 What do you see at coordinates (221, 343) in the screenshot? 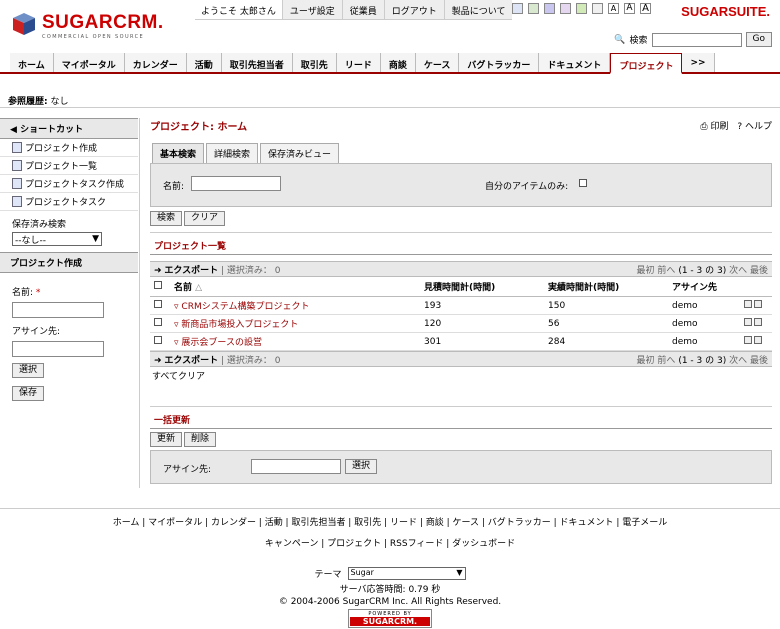
I see `project-link: 展示会ブースの設営` at bounding box center [221, 343].